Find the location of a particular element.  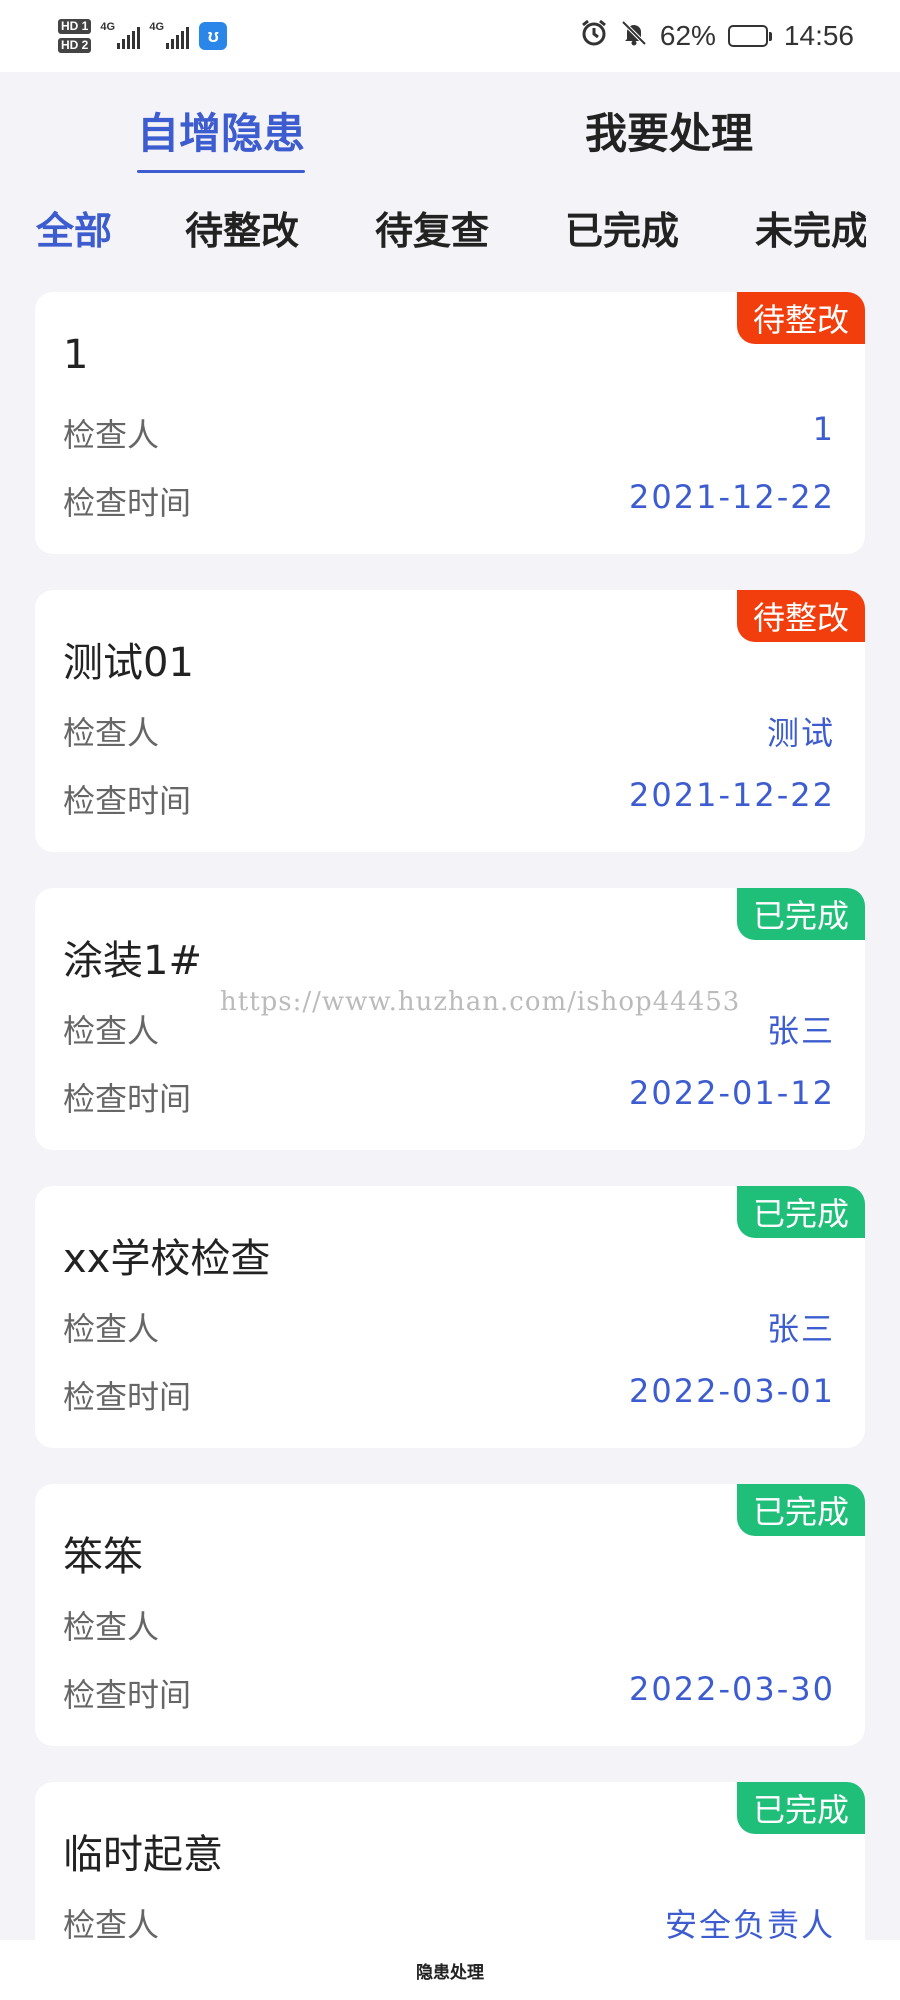

inspector-row: 检查人 1 is located at coordinates (449, 433).